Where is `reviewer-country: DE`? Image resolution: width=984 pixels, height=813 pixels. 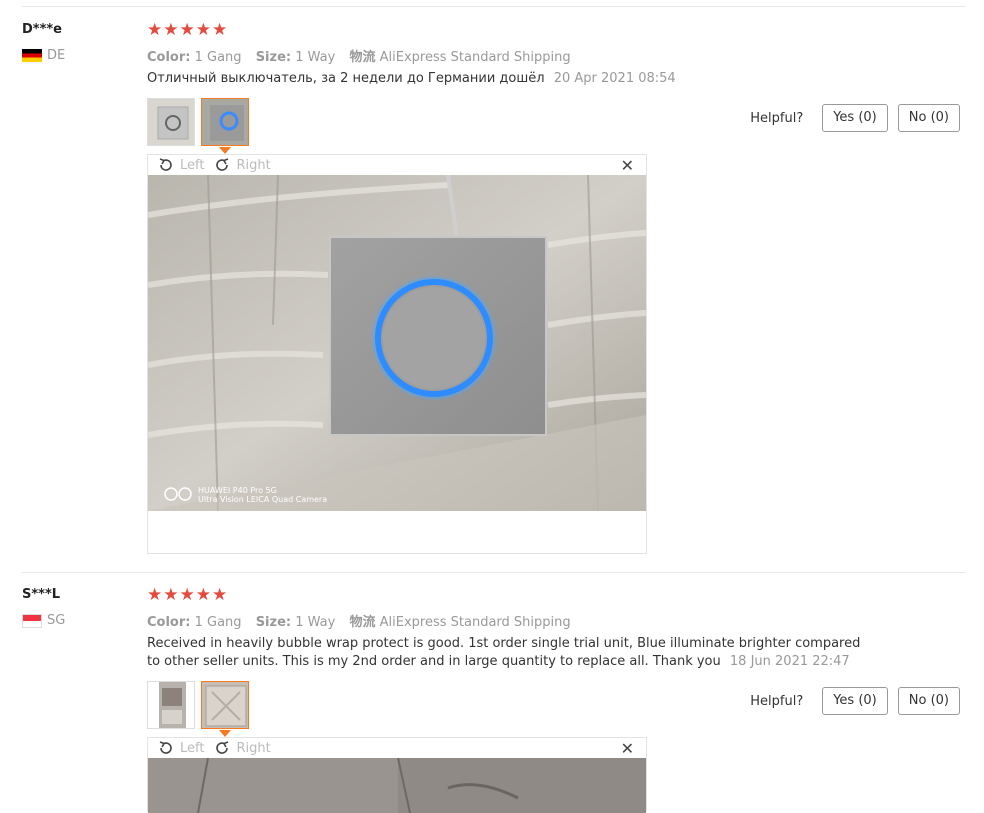 reviewer-country: DE is located at coordinates (43, 55).